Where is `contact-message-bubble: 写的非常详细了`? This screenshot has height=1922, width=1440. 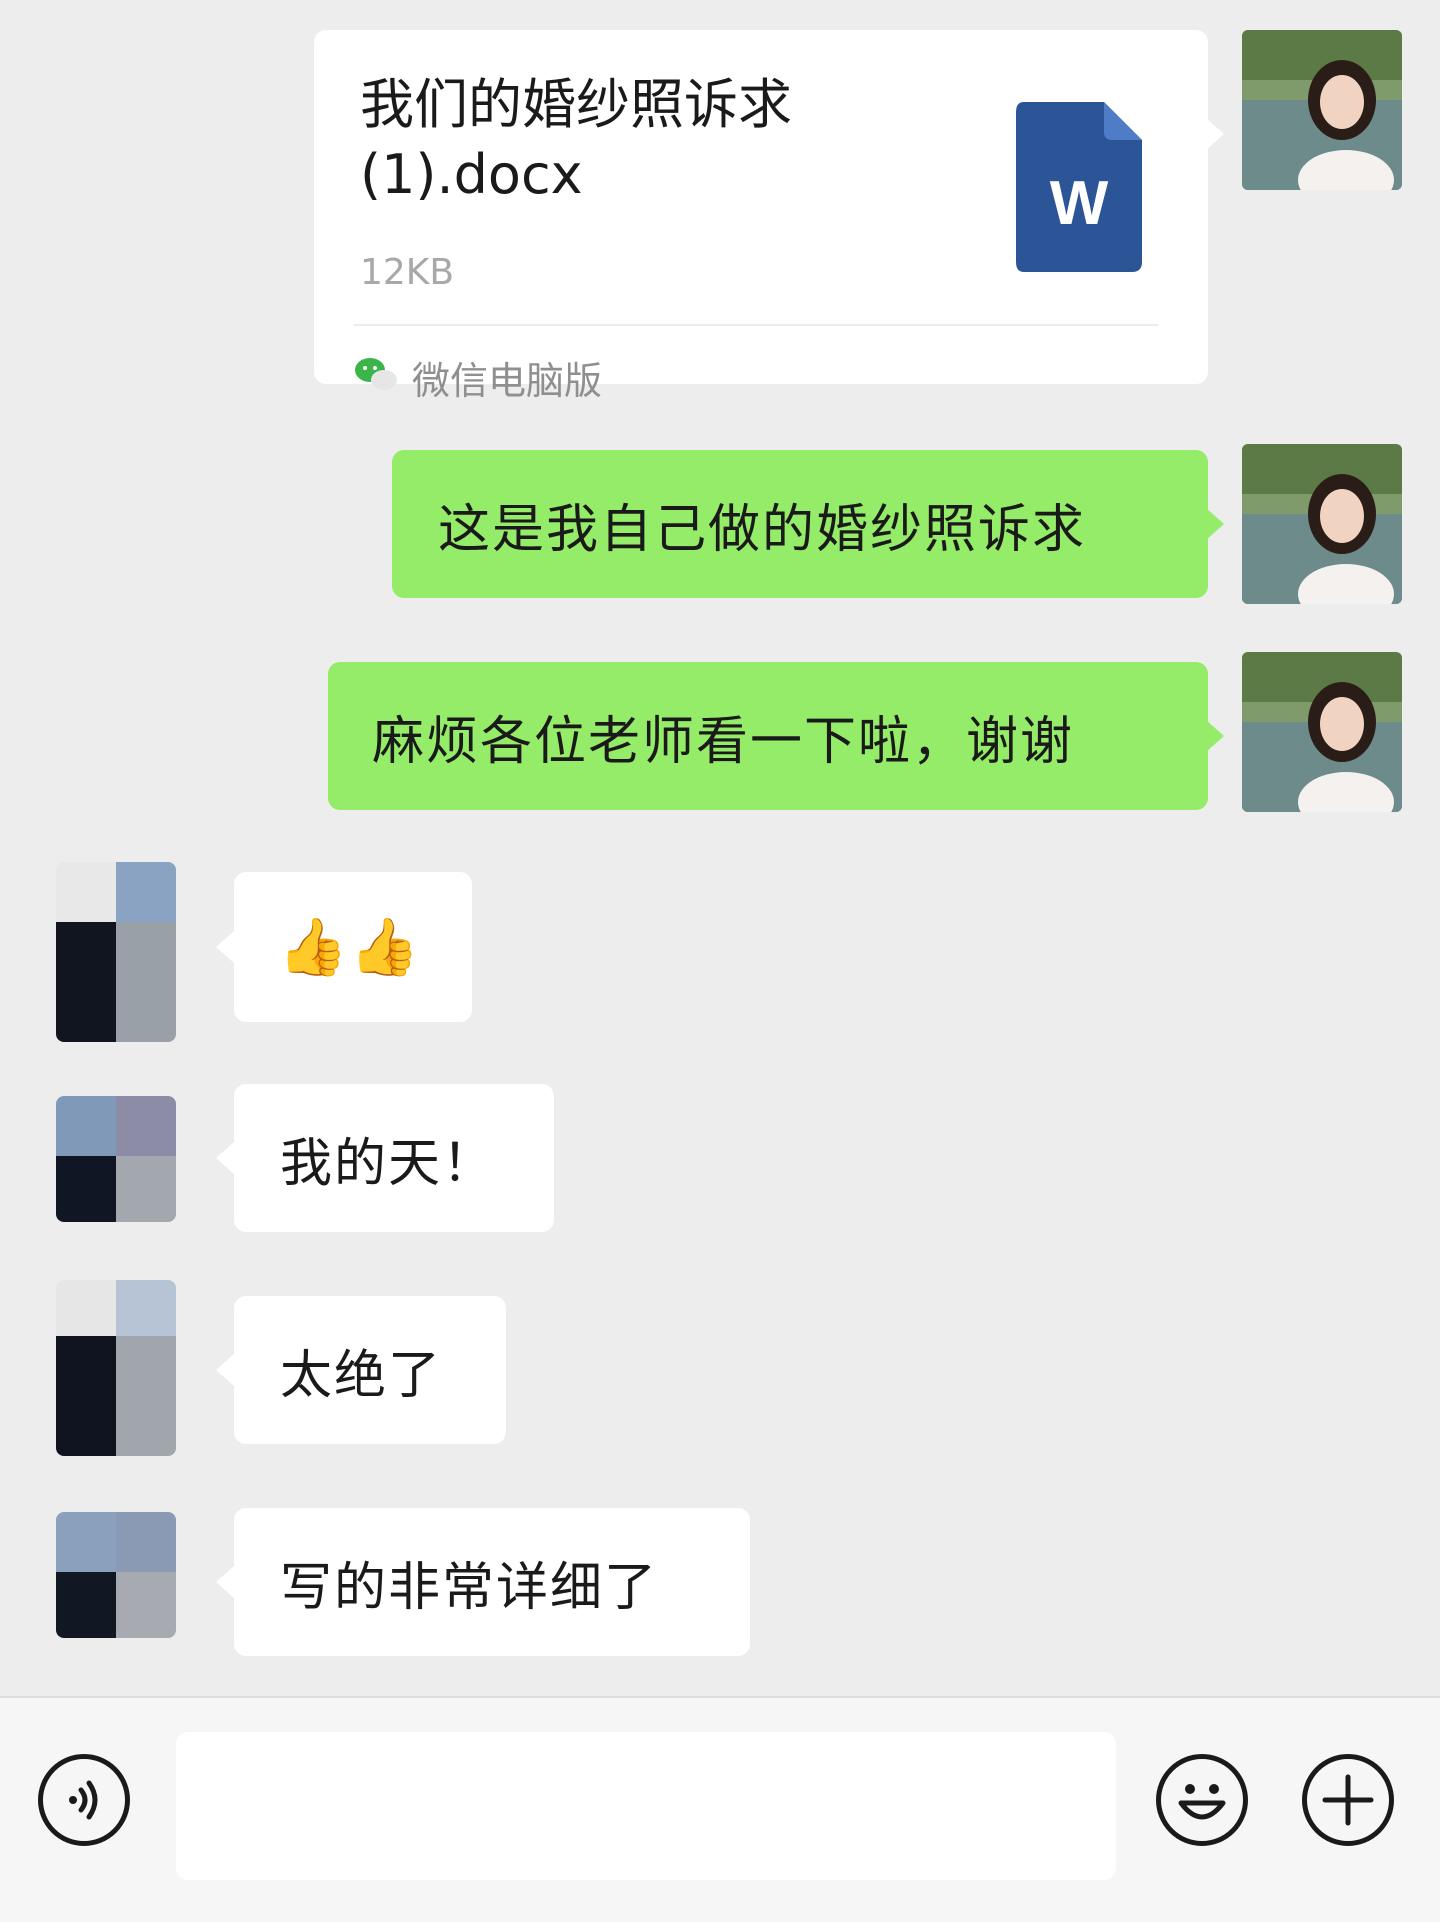 contact-message-bubble: 写的非常详细了 is located at coordinates (483, 1582).